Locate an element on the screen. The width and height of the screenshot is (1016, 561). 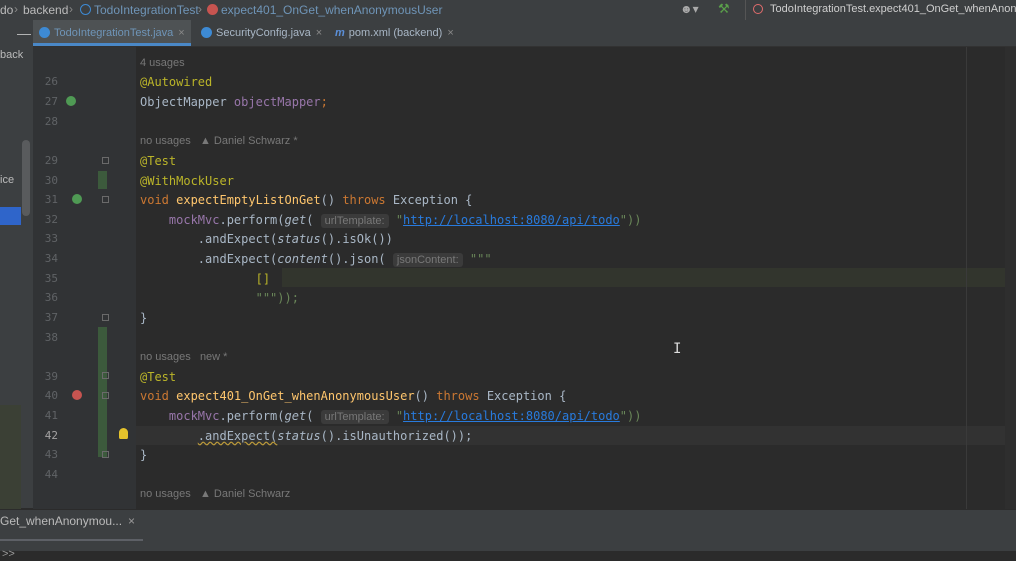
breadcrumb-item-module: backend is located at coordinates (45, 10).